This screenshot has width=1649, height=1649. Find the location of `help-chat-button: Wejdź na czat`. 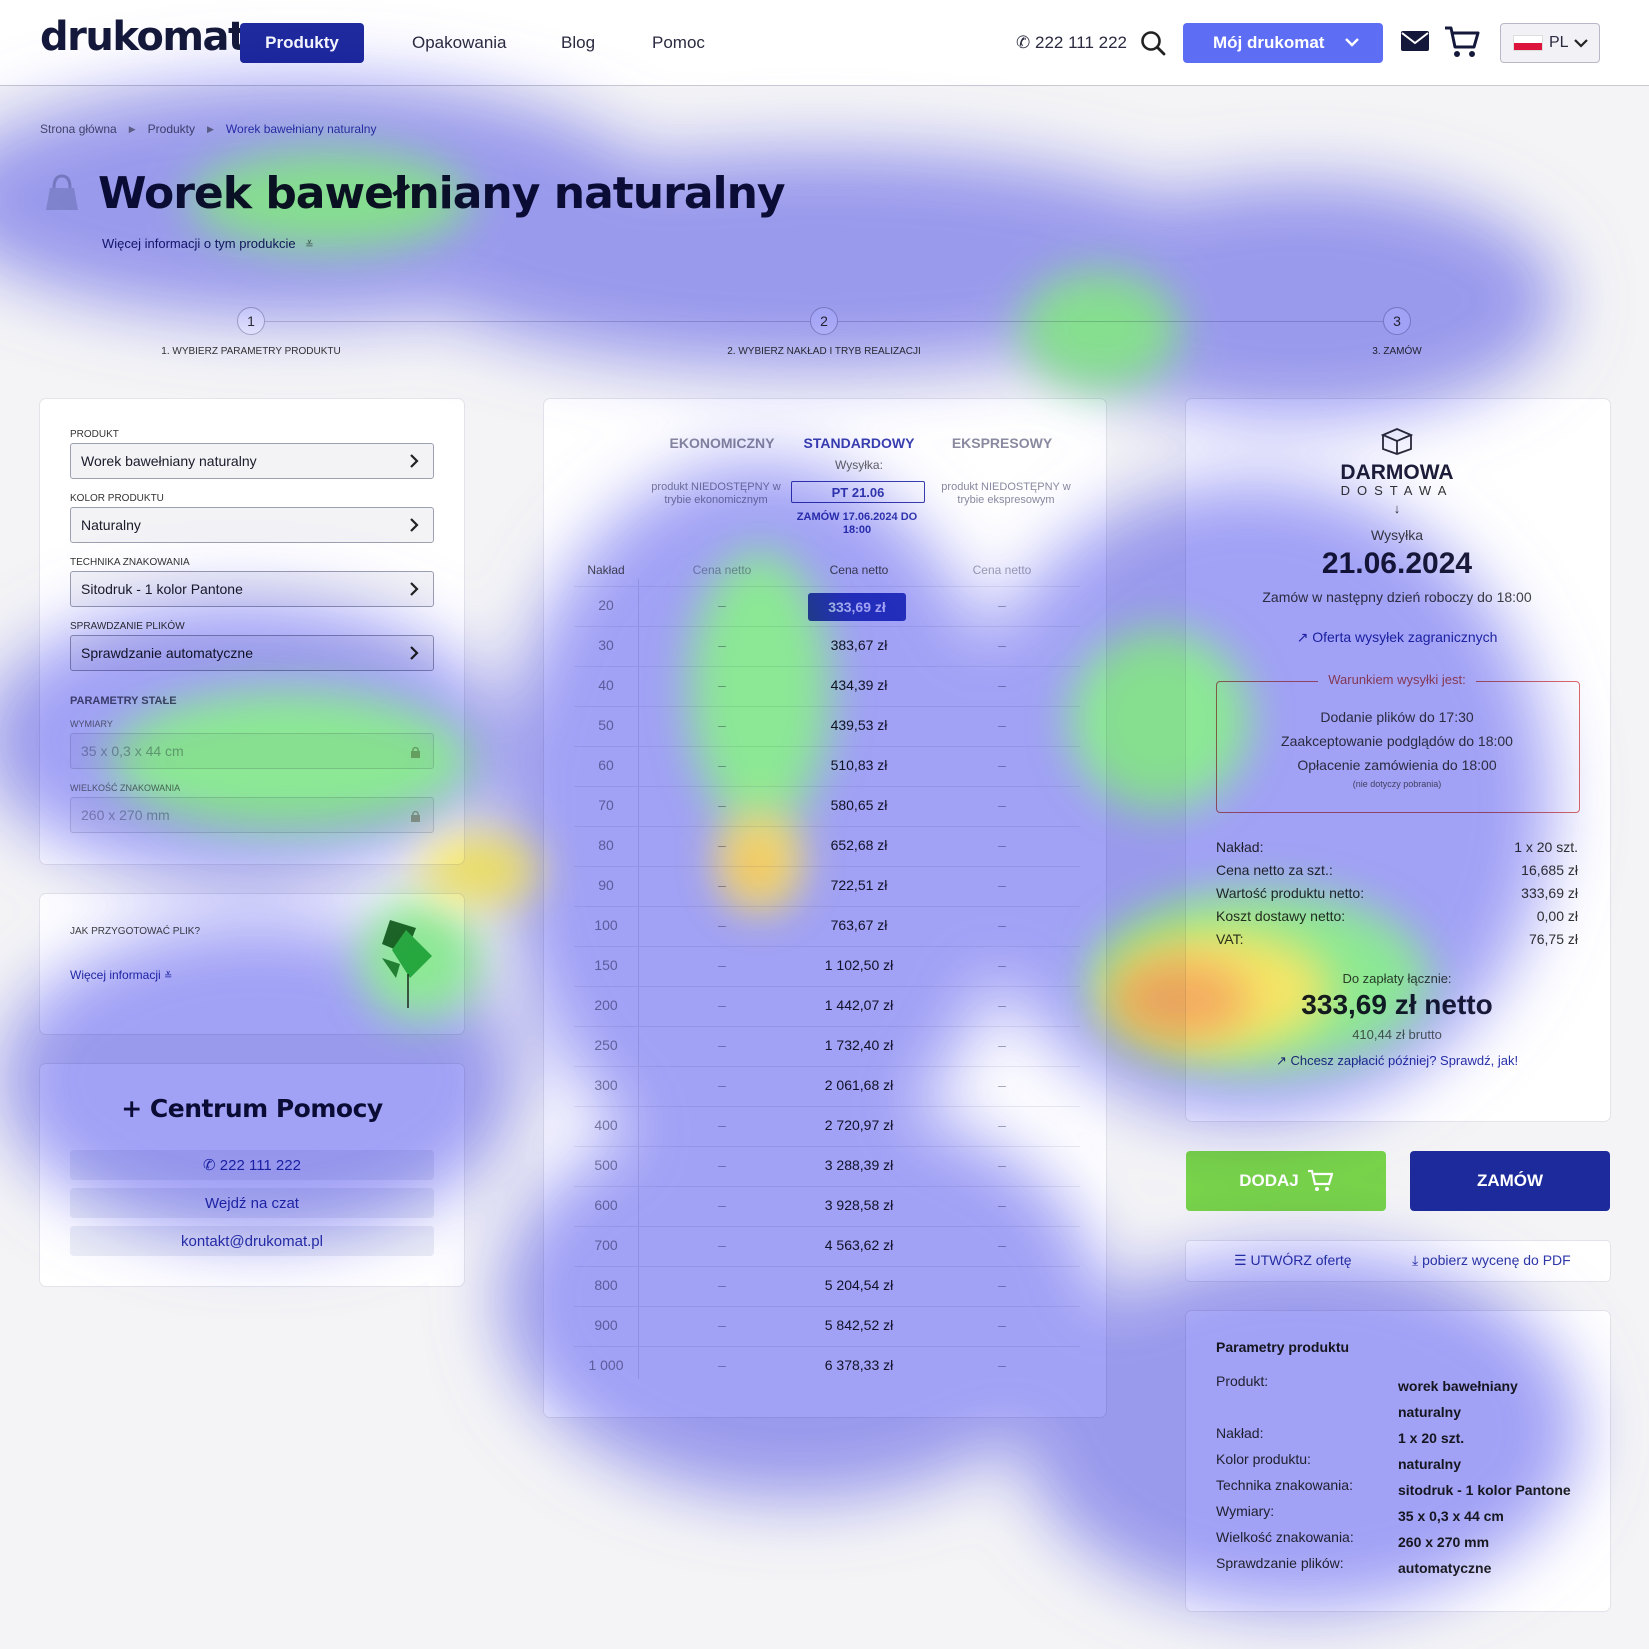

help-chat-button: Wejdź na czat is located at coordinates (252, 1203).